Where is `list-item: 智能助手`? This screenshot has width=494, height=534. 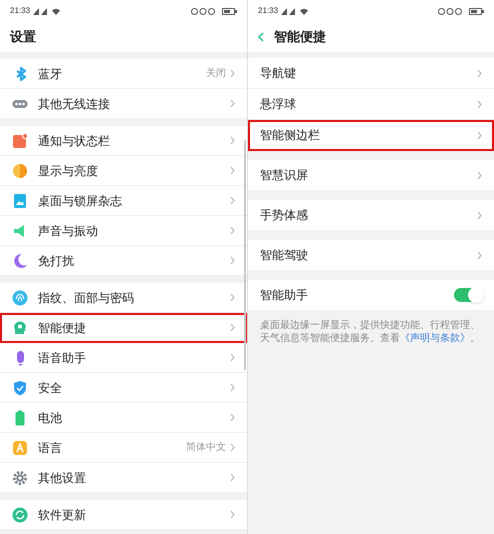
list-item: 智能助手 is located at coordinates (371, 295).